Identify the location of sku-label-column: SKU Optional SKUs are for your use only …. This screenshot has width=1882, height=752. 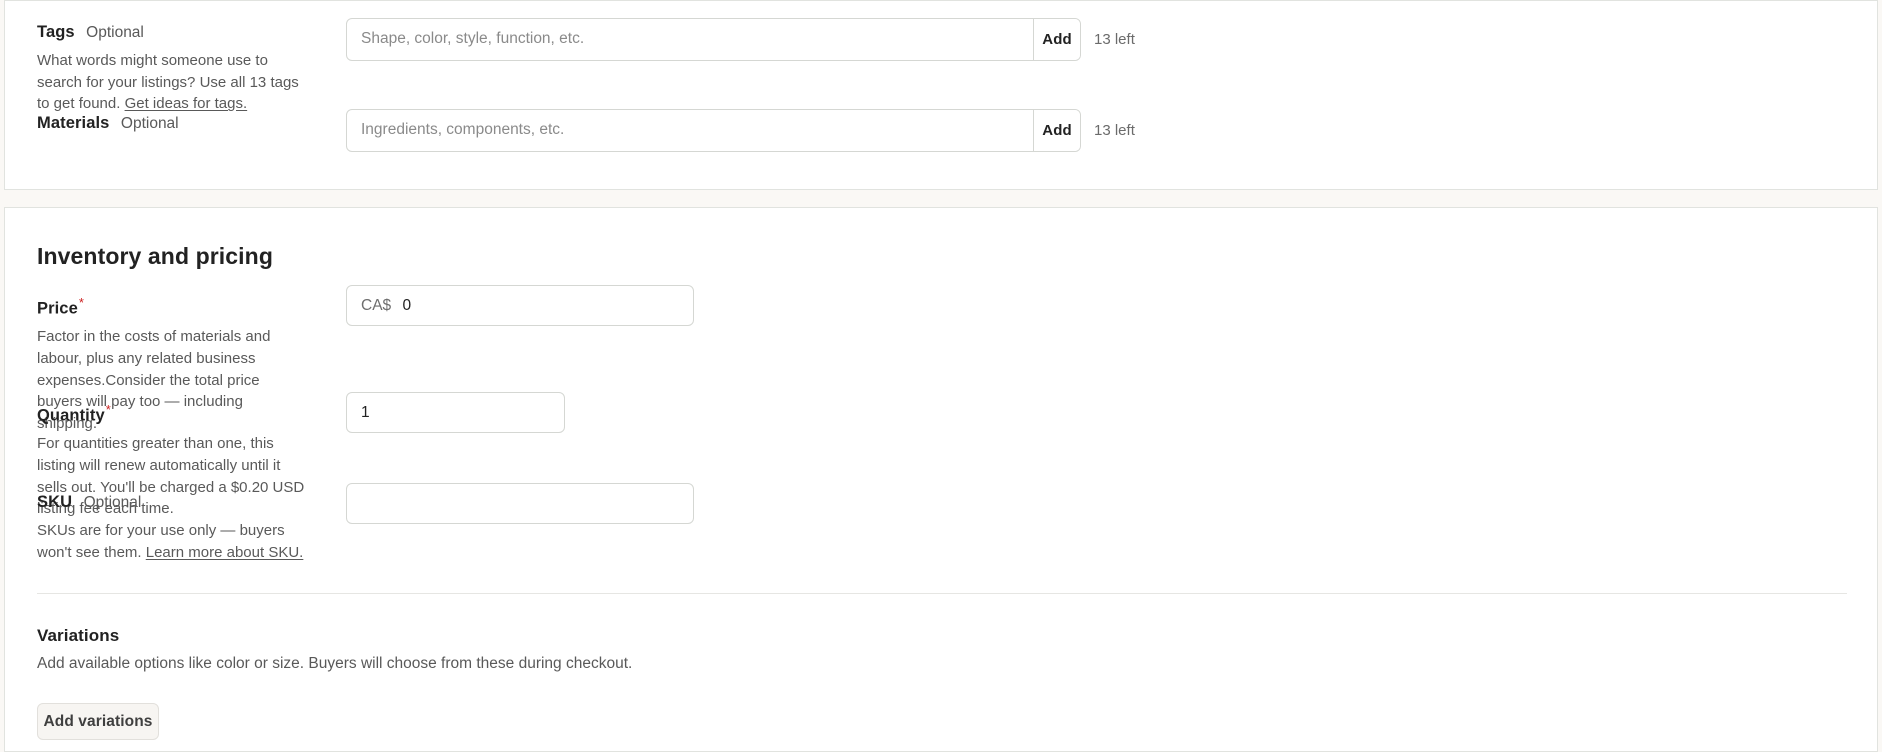
(171, 528).